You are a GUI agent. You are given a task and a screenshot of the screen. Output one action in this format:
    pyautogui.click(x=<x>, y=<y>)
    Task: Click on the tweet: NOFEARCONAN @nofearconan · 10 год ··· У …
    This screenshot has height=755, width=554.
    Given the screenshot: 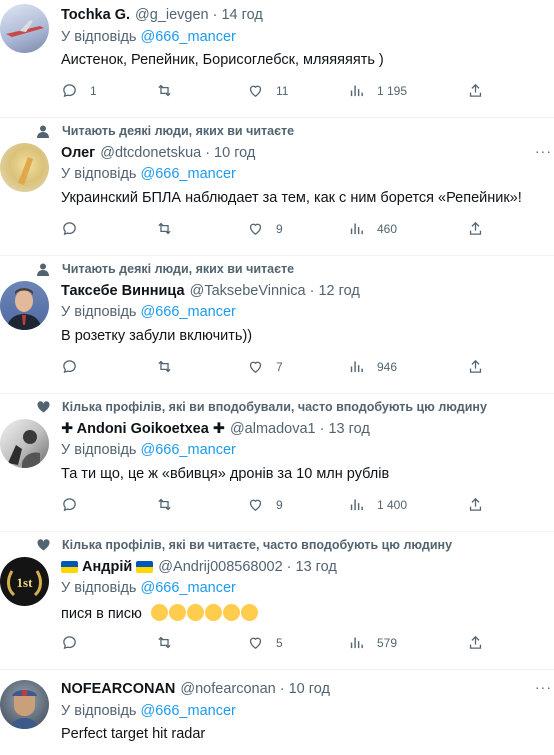 What is the action you would take?
    pyautogui.click(x=277, y=712)
    